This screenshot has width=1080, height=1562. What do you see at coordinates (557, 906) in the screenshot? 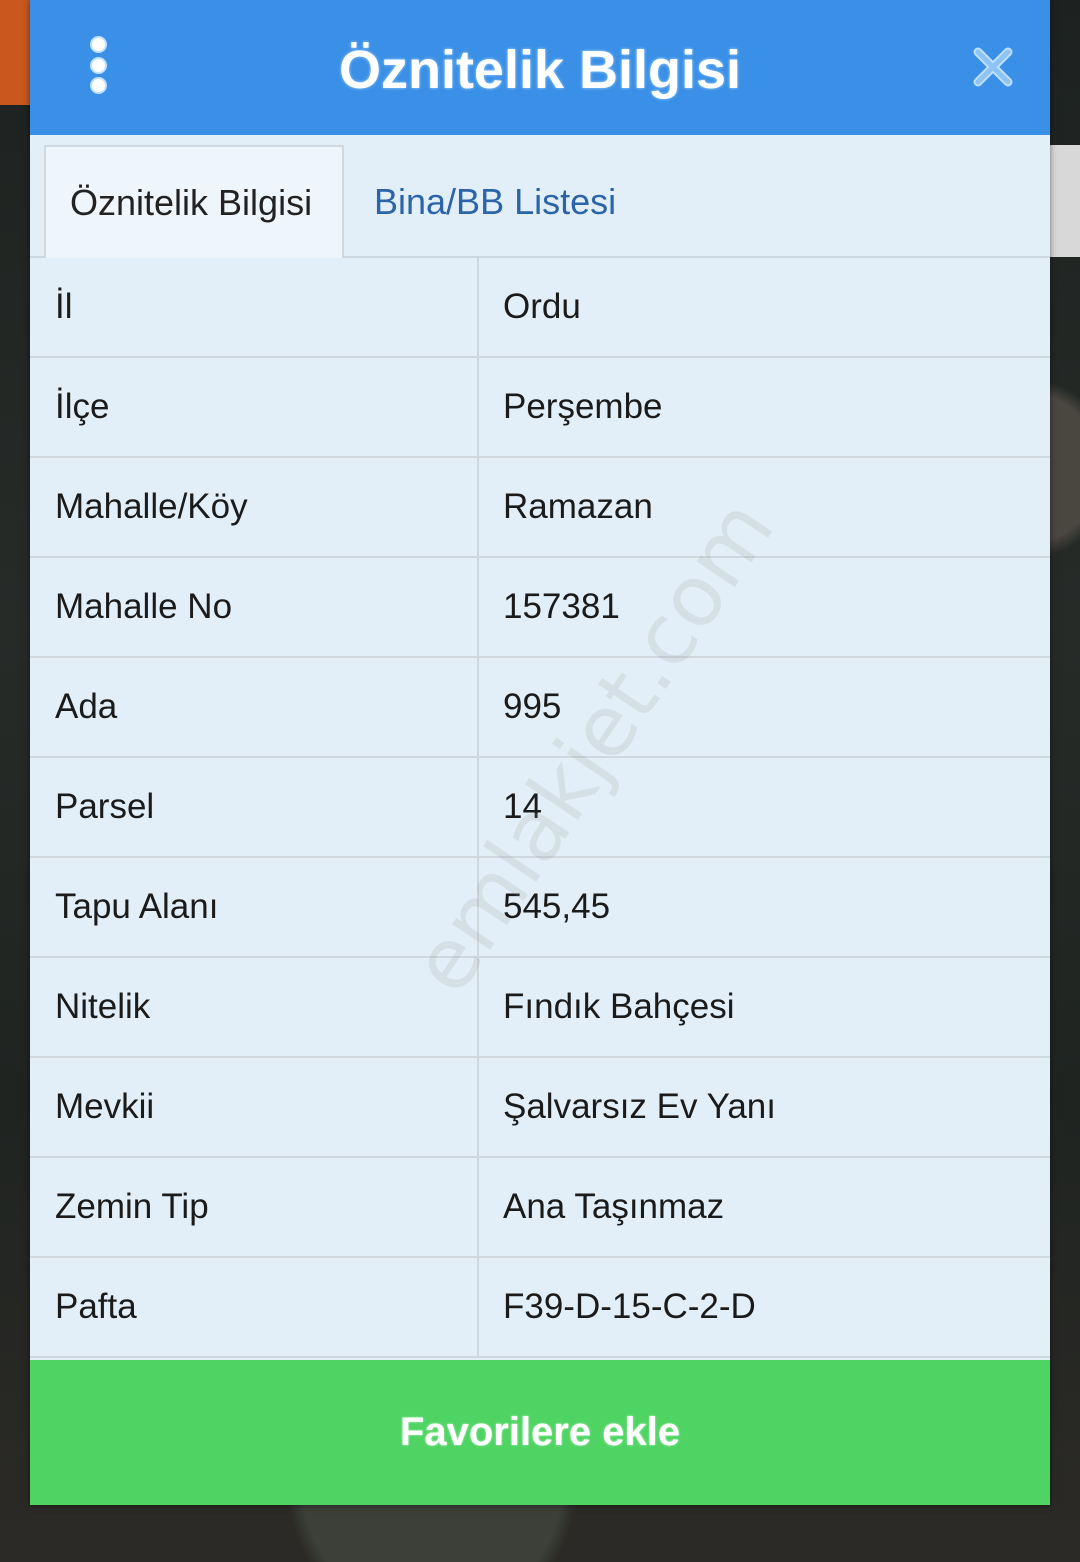
I see `row-value: 545,45` at bounding box center [557, 906].